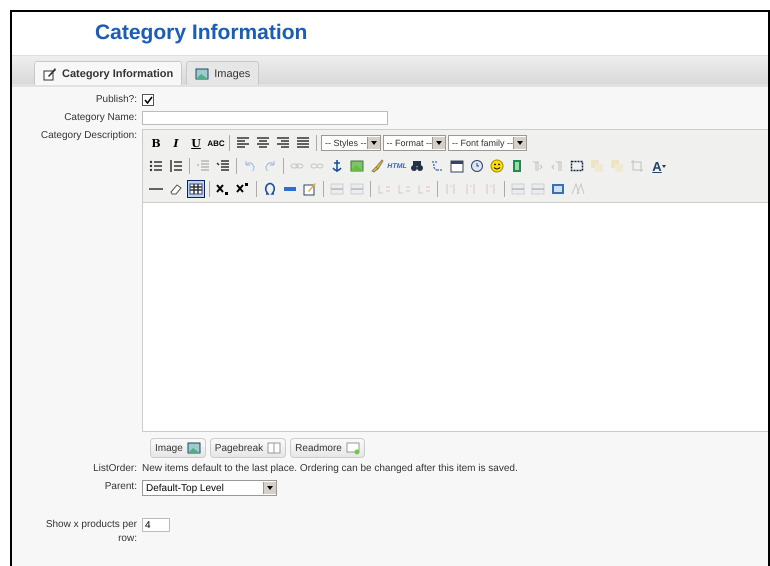 Image resolution: width=770 pixels, height=566 pixels. Describe the element at coordinates (108, 73) in the screenshot. I see `tab: Category Information` at that location.